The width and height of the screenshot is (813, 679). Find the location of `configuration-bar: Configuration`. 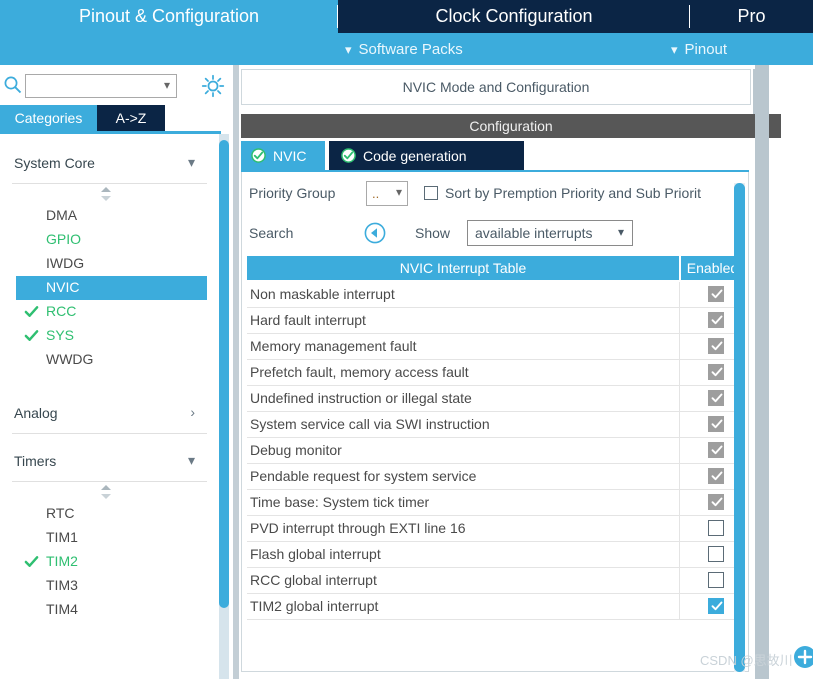

configuration-bar: Configuration is located at coordinates (511, 126).